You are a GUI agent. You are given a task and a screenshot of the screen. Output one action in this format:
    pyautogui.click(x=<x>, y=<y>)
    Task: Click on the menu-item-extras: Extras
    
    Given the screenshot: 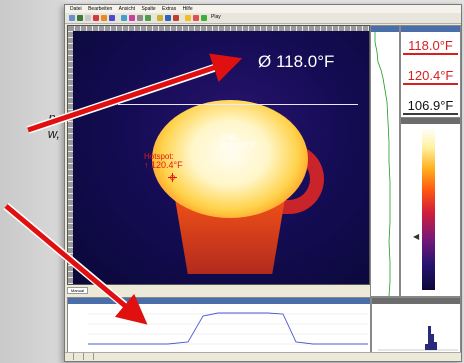 What is the action you would take?
    pyautogui.click(x=169, y=9)
    